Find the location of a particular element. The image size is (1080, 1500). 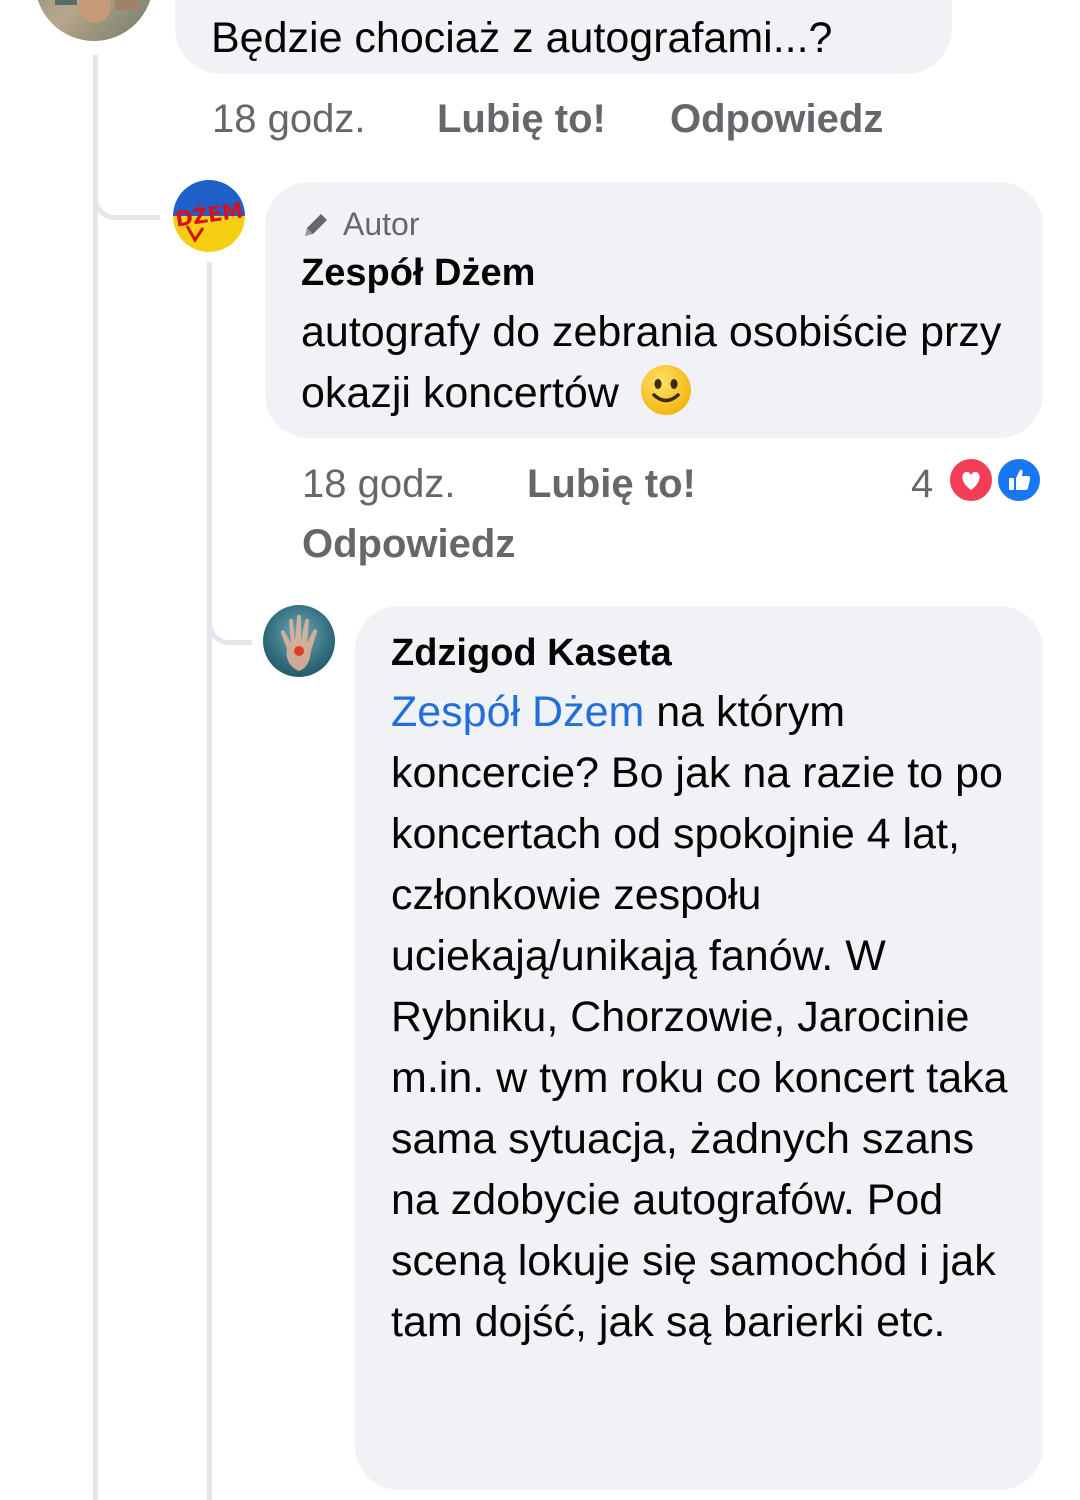

avatar-zespol-dzem: DŻEM is located at coordinates (209, 216).